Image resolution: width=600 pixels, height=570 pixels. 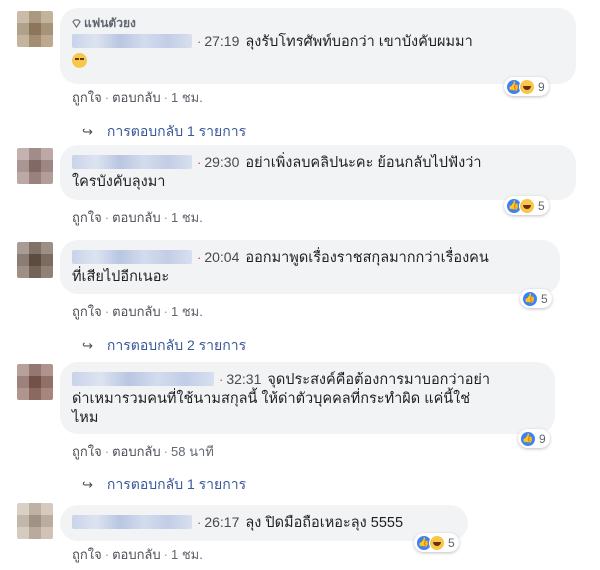 I want to click on view-replies-link: ↪ การตอบกลับ 2 รายการ, so click(x=164, y=346).